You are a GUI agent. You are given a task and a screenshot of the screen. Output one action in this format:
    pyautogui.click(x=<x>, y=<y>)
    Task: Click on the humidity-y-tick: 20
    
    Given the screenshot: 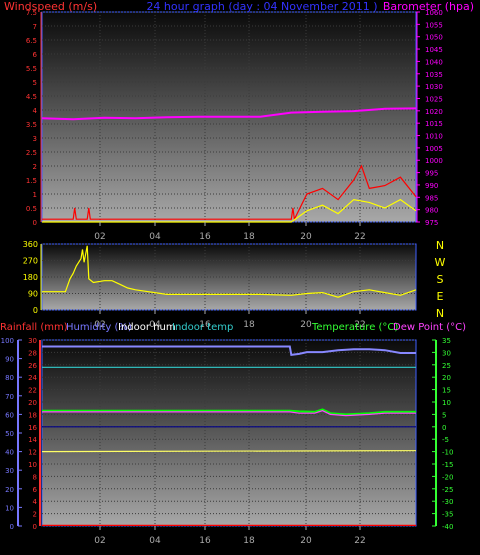 What is the action you would take?
    pyautogui.click(x=9, y=490)
    